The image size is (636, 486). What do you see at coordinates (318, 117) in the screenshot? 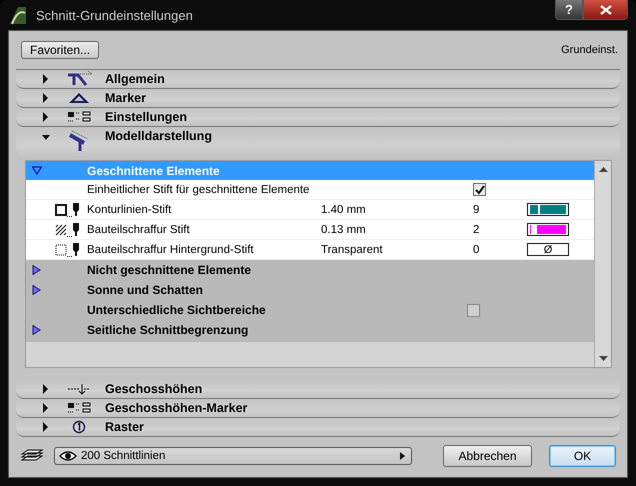
I see `panel-header: Einstellungen` at bounding box center [318, 117].